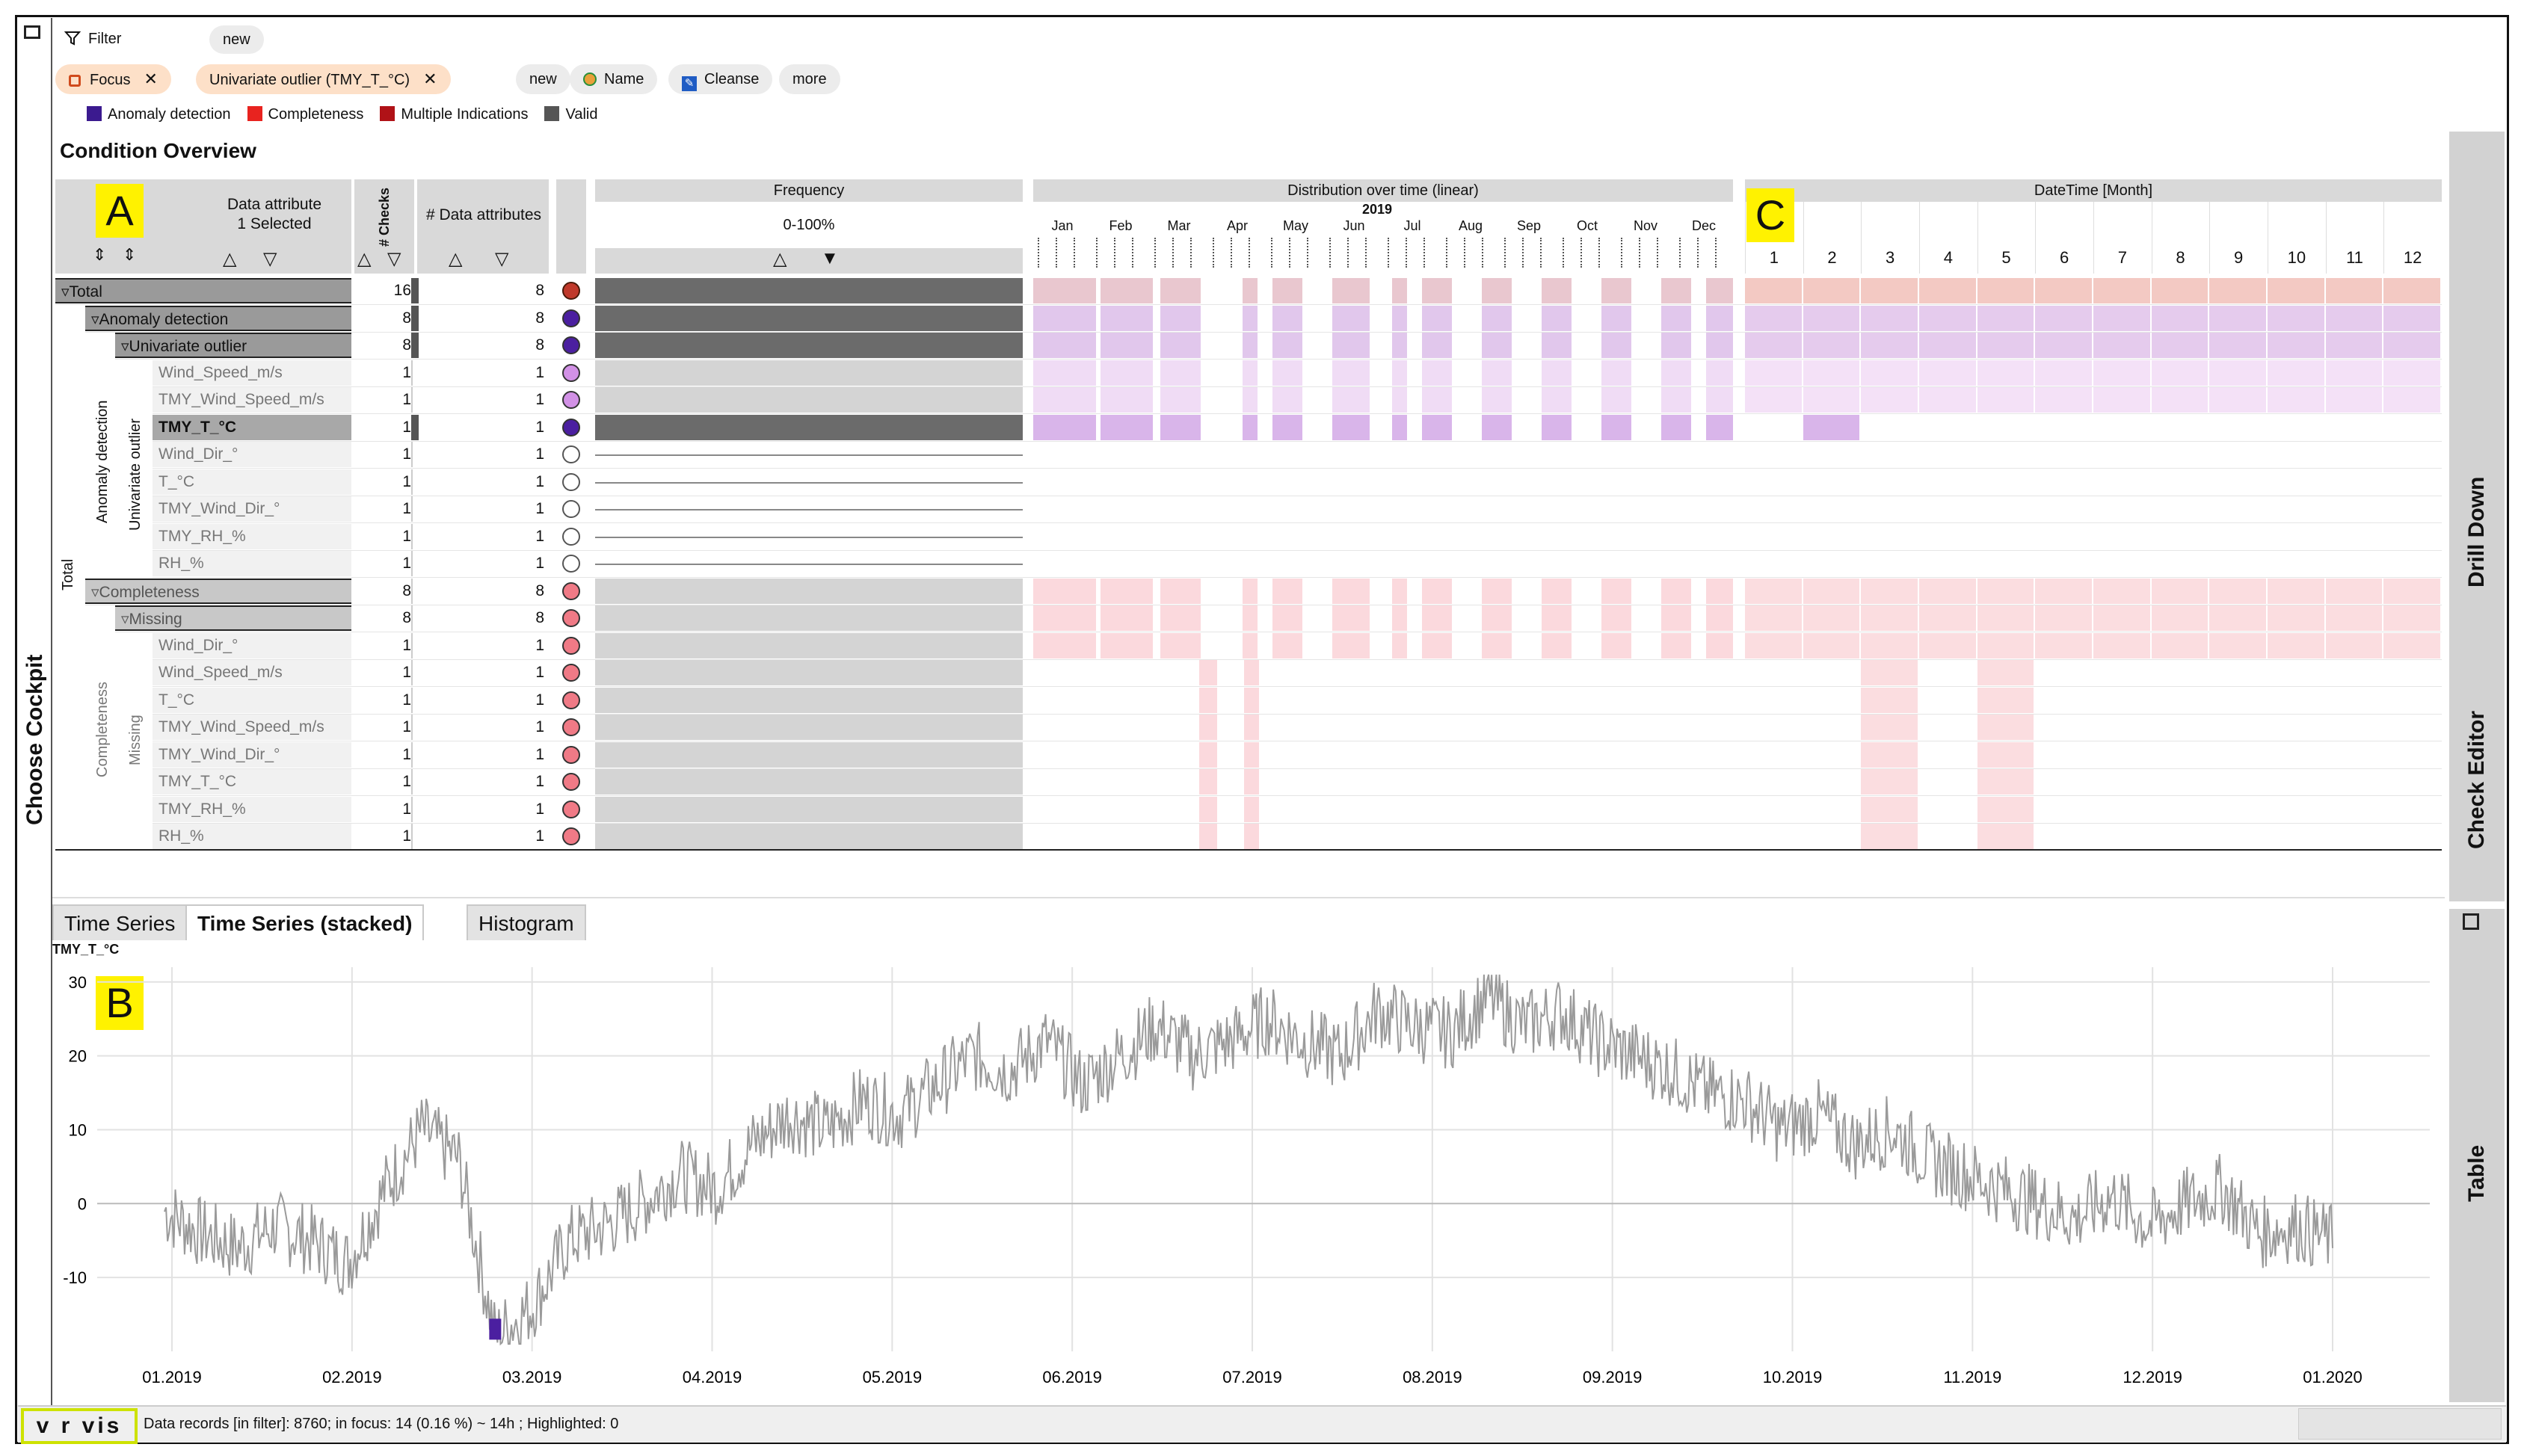 This screenshot has width=2524, height=1456. Describe the element at coordinates (2477, 532) in the screenshot. I see `drill-down-tab: Drill Down` at that location.